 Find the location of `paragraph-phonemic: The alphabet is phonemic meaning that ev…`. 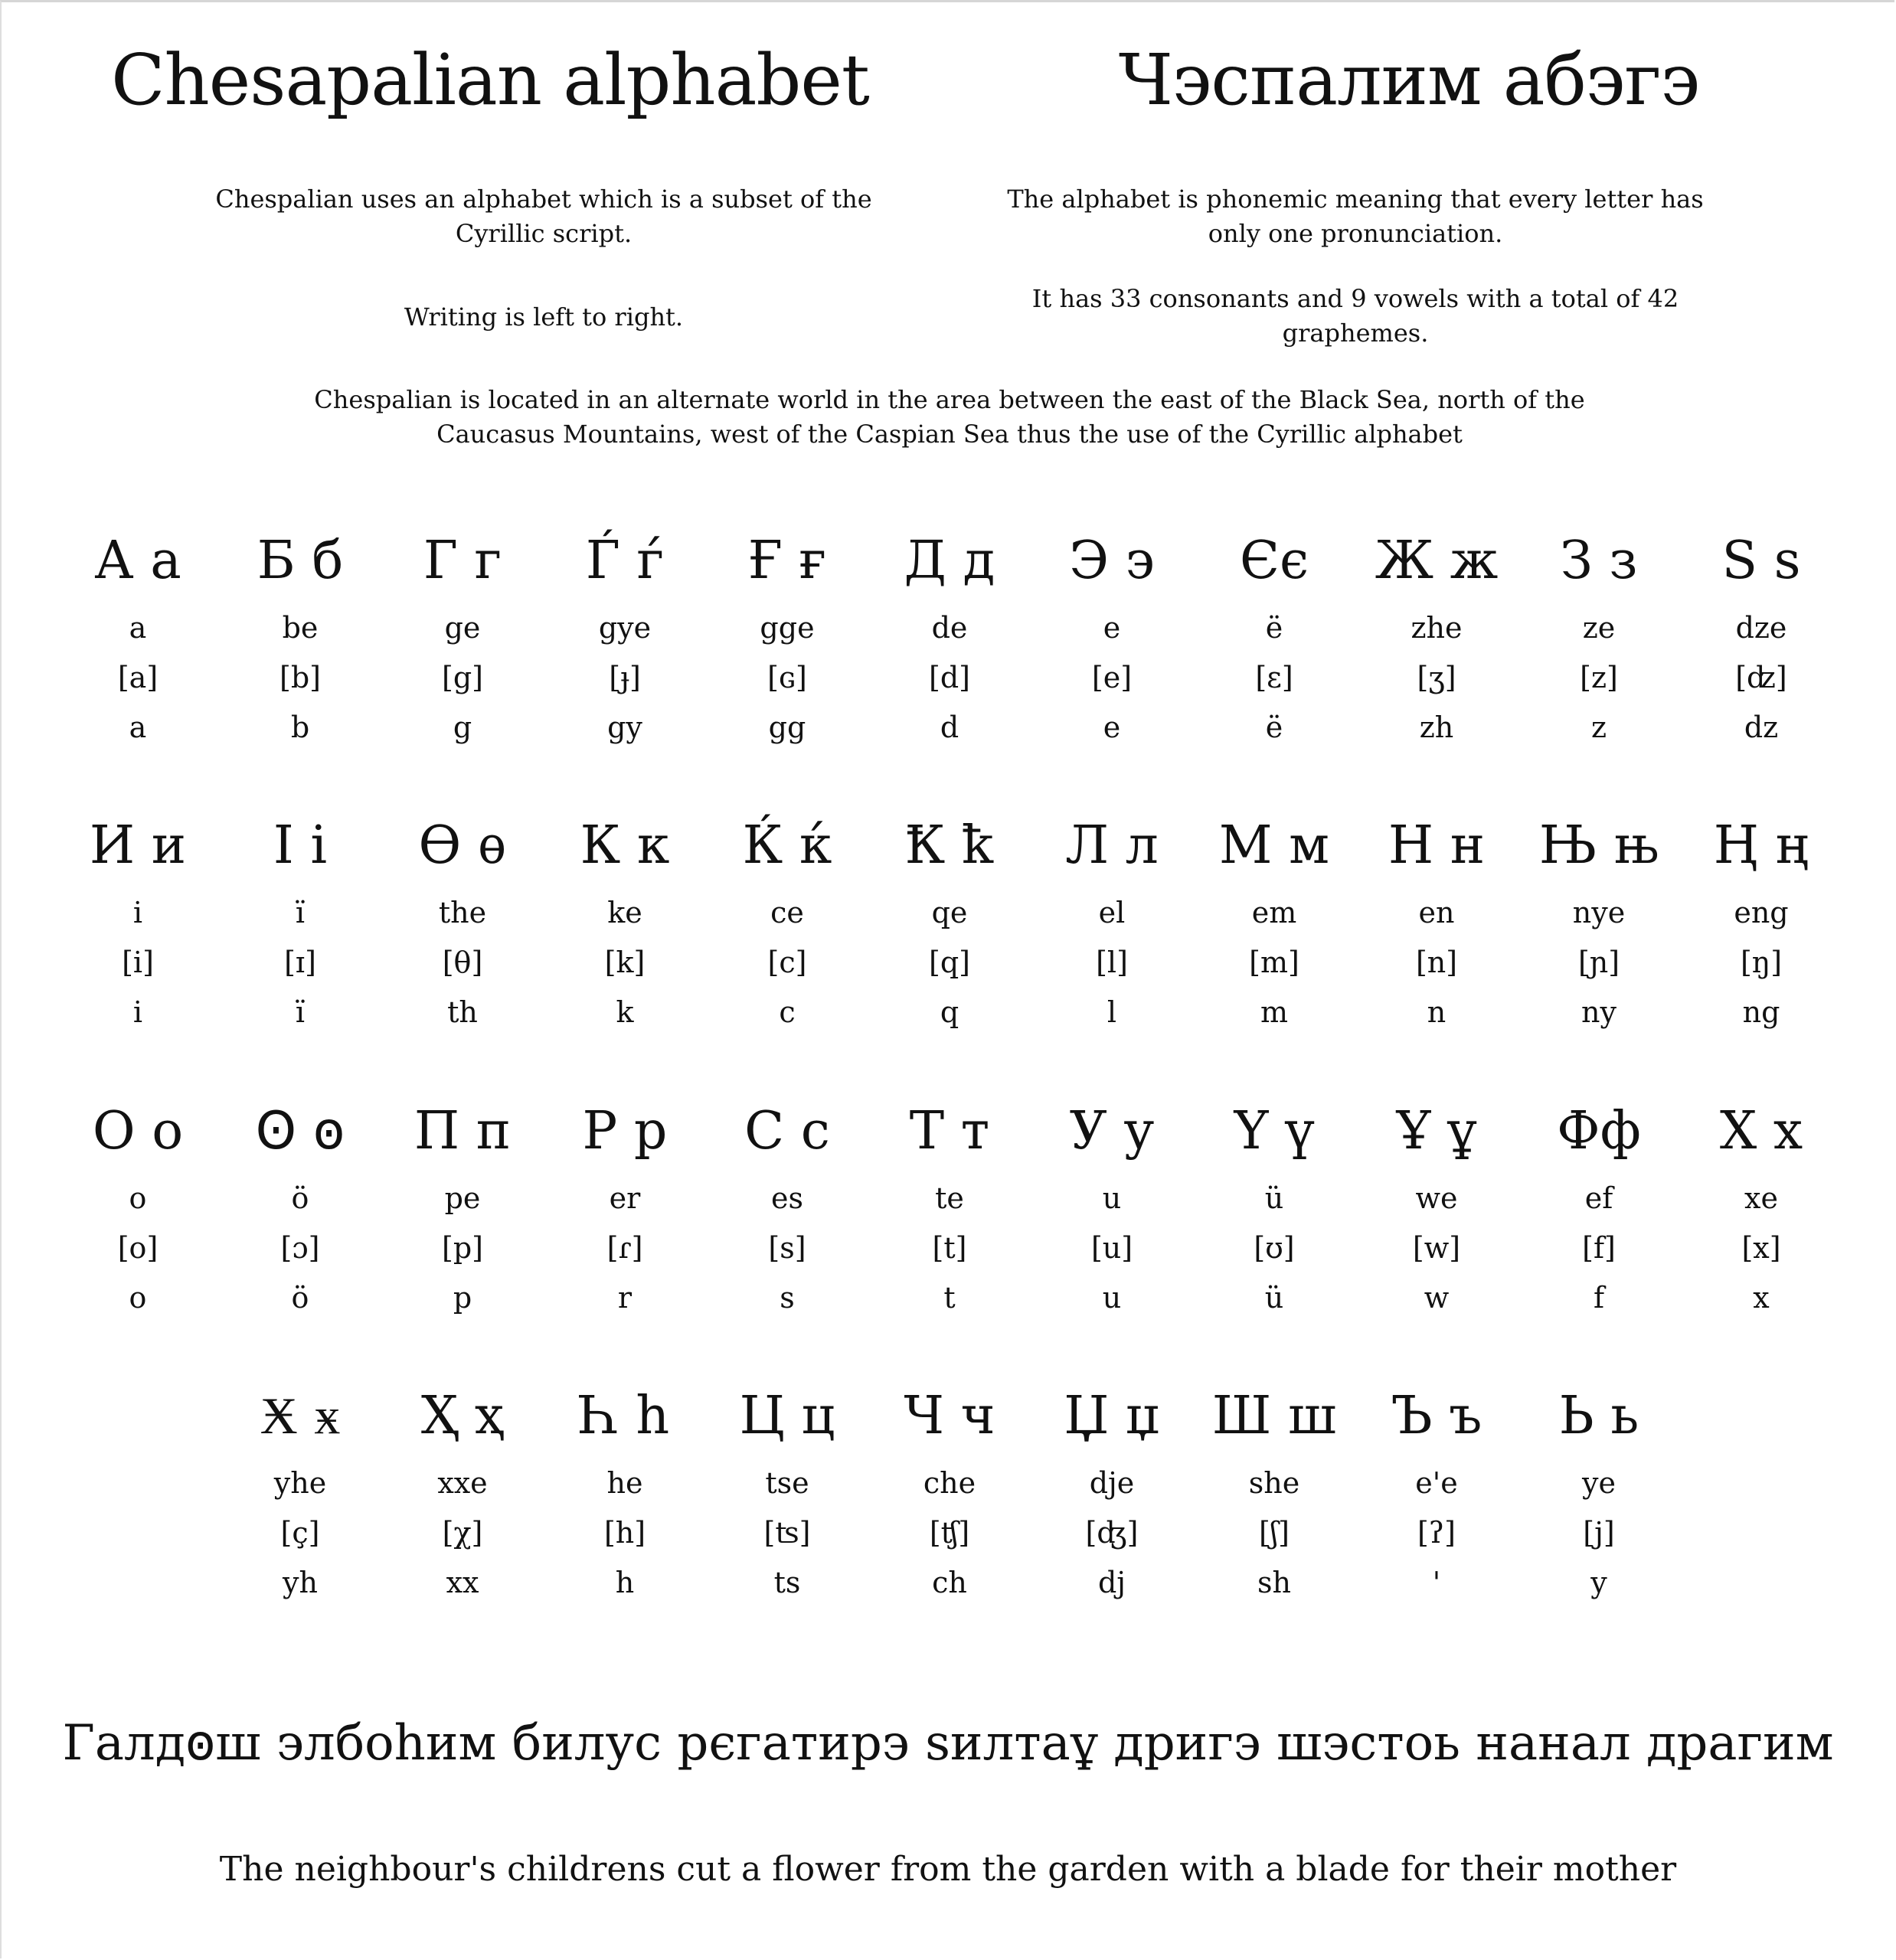

paragraph-phonemic: The alphabet is phonemic meaning that ev… is located at coordinates (1355, 216).